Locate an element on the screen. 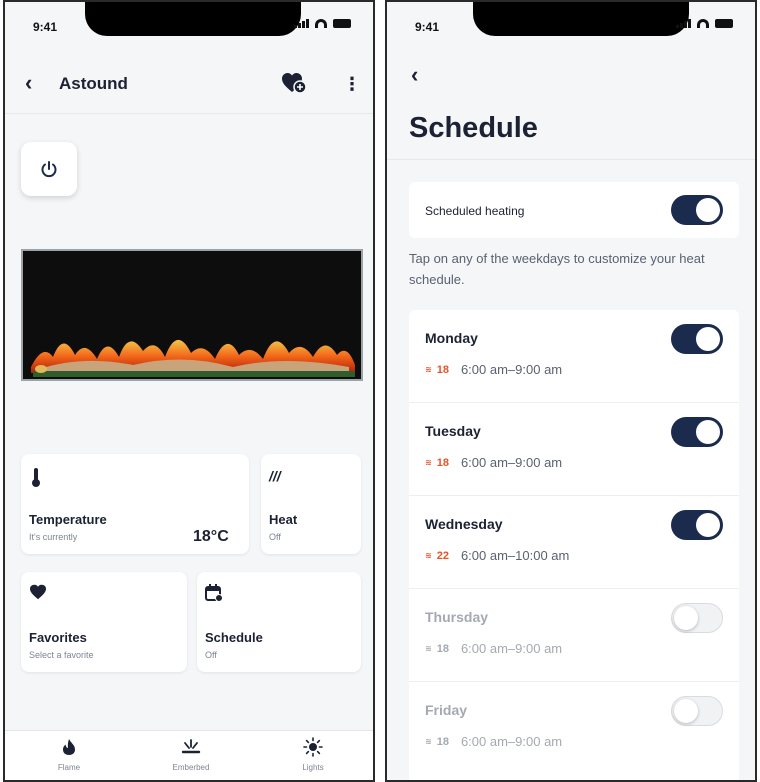 This screenshot has height=782, width=760. nav-item-lights: Lights is located at coordinates (313, 754).